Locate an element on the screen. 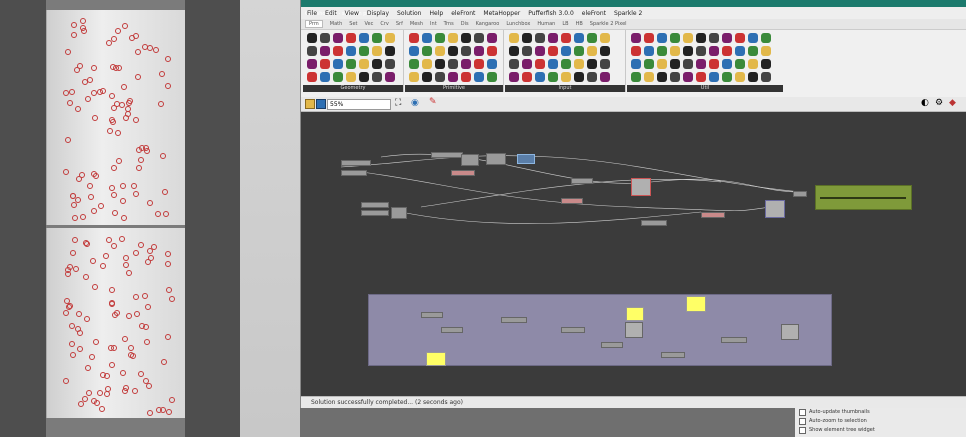 This screenshot has width=966, height=437. tab-honeybee: HB is located at coordinates (579, 24).